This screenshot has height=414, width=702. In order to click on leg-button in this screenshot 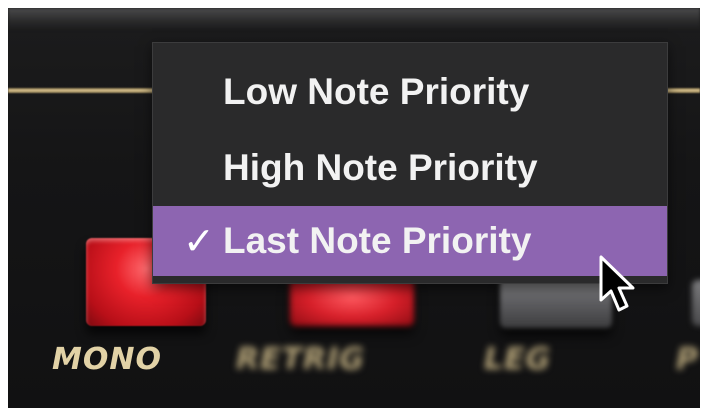, I will do `click(556, 303)`.